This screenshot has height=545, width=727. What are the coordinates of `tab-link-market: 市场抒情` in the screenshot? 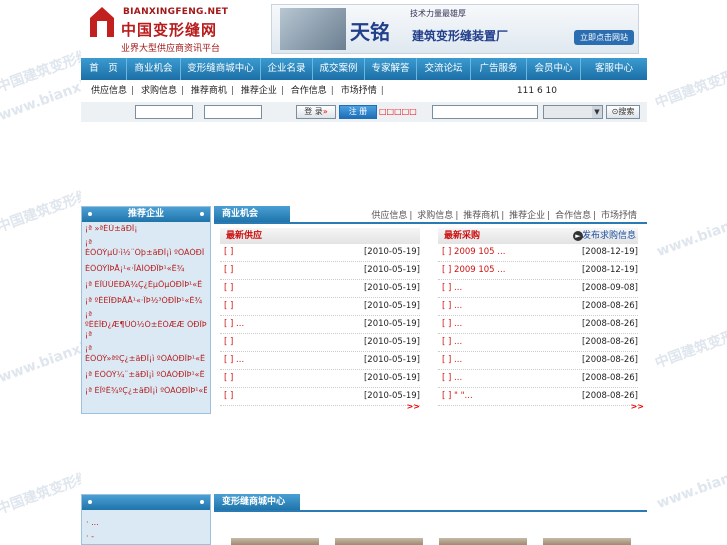 It's located at (619, 216).